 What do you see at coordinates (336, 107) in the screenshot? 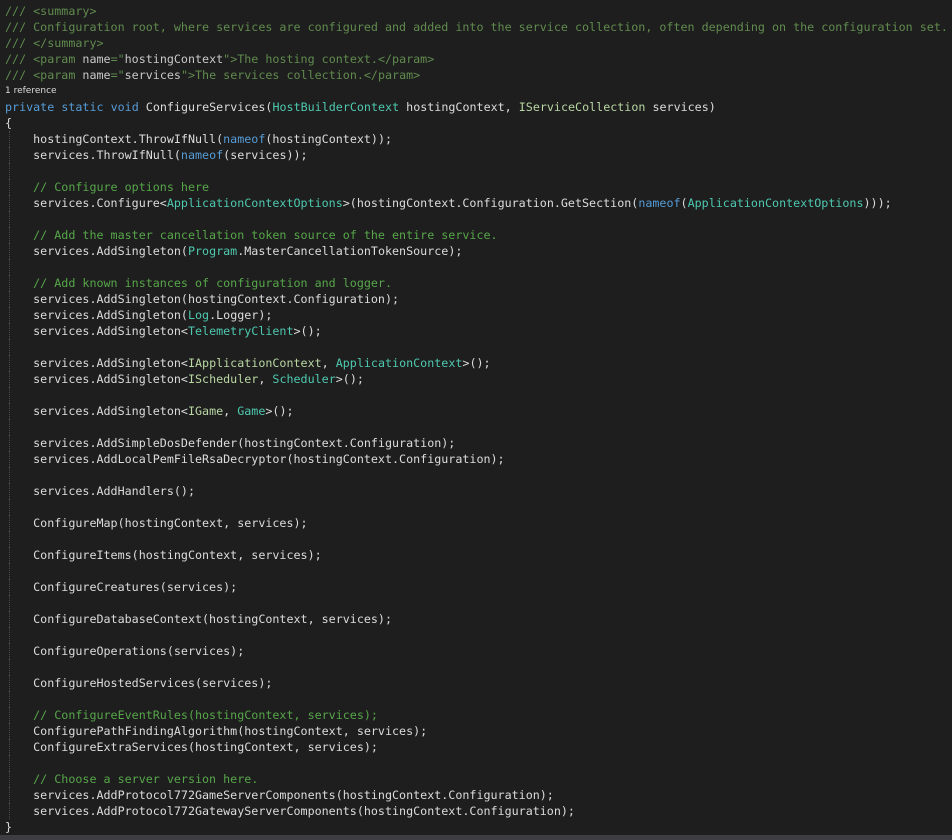
I see `type-name-token: HostBuilderContext` at bounding box center [336, 107].